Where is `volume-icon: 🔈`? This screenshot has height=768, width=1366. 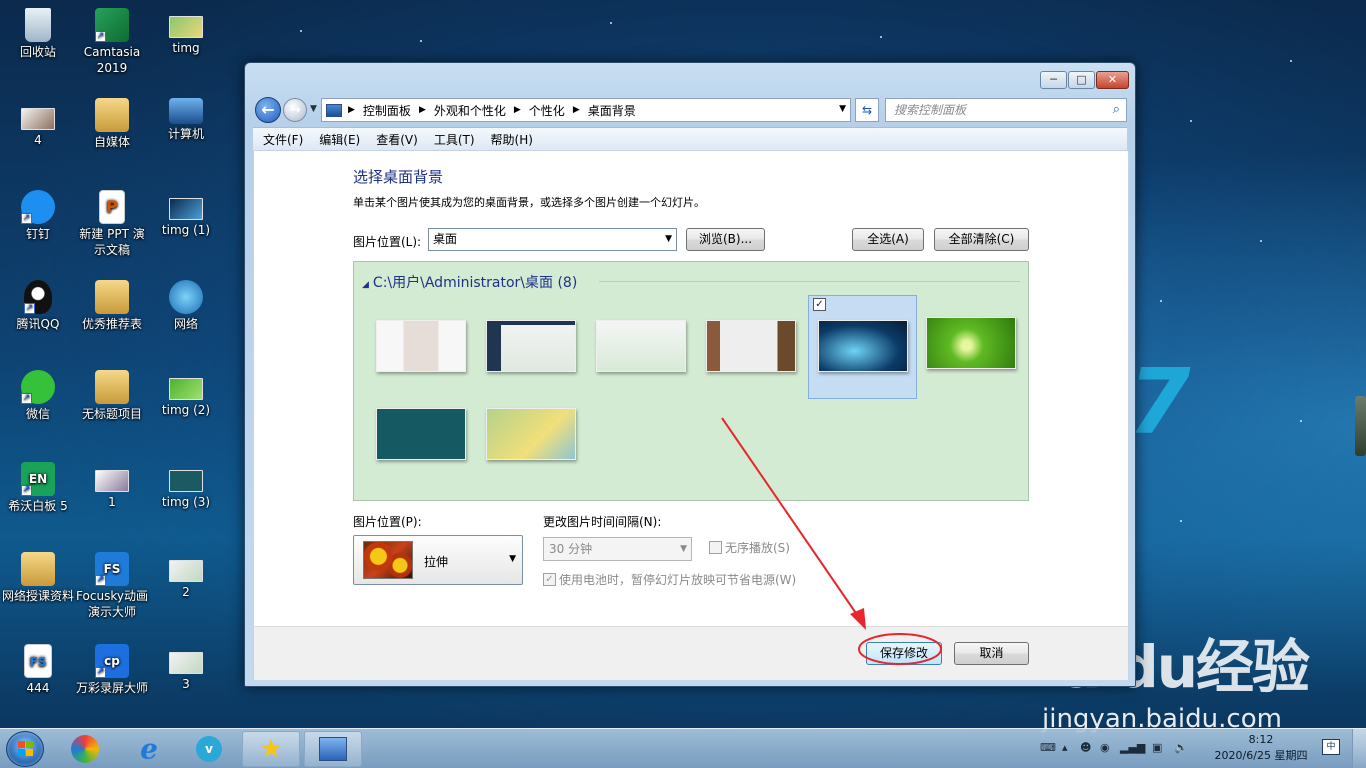 volume-icon: 🔈 is located at coordinates (1181, 747).